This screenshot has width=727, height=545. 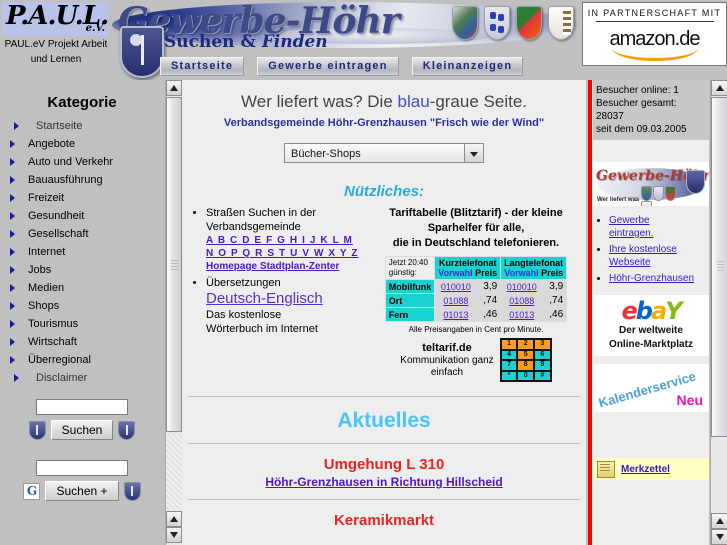 What do you see at coordinates (82, 306) in the screenshot?
I see `sidebar-item-shops: Shops` at bounding box center [82, 306].